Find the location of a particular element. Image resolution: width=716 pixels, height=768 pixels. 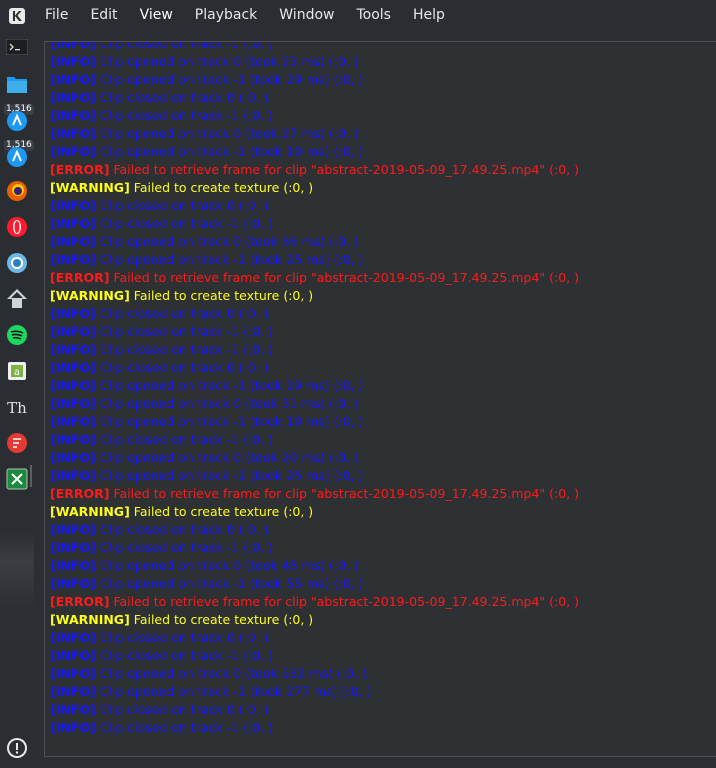

menu-file: File is located at coordinates (56, 15).